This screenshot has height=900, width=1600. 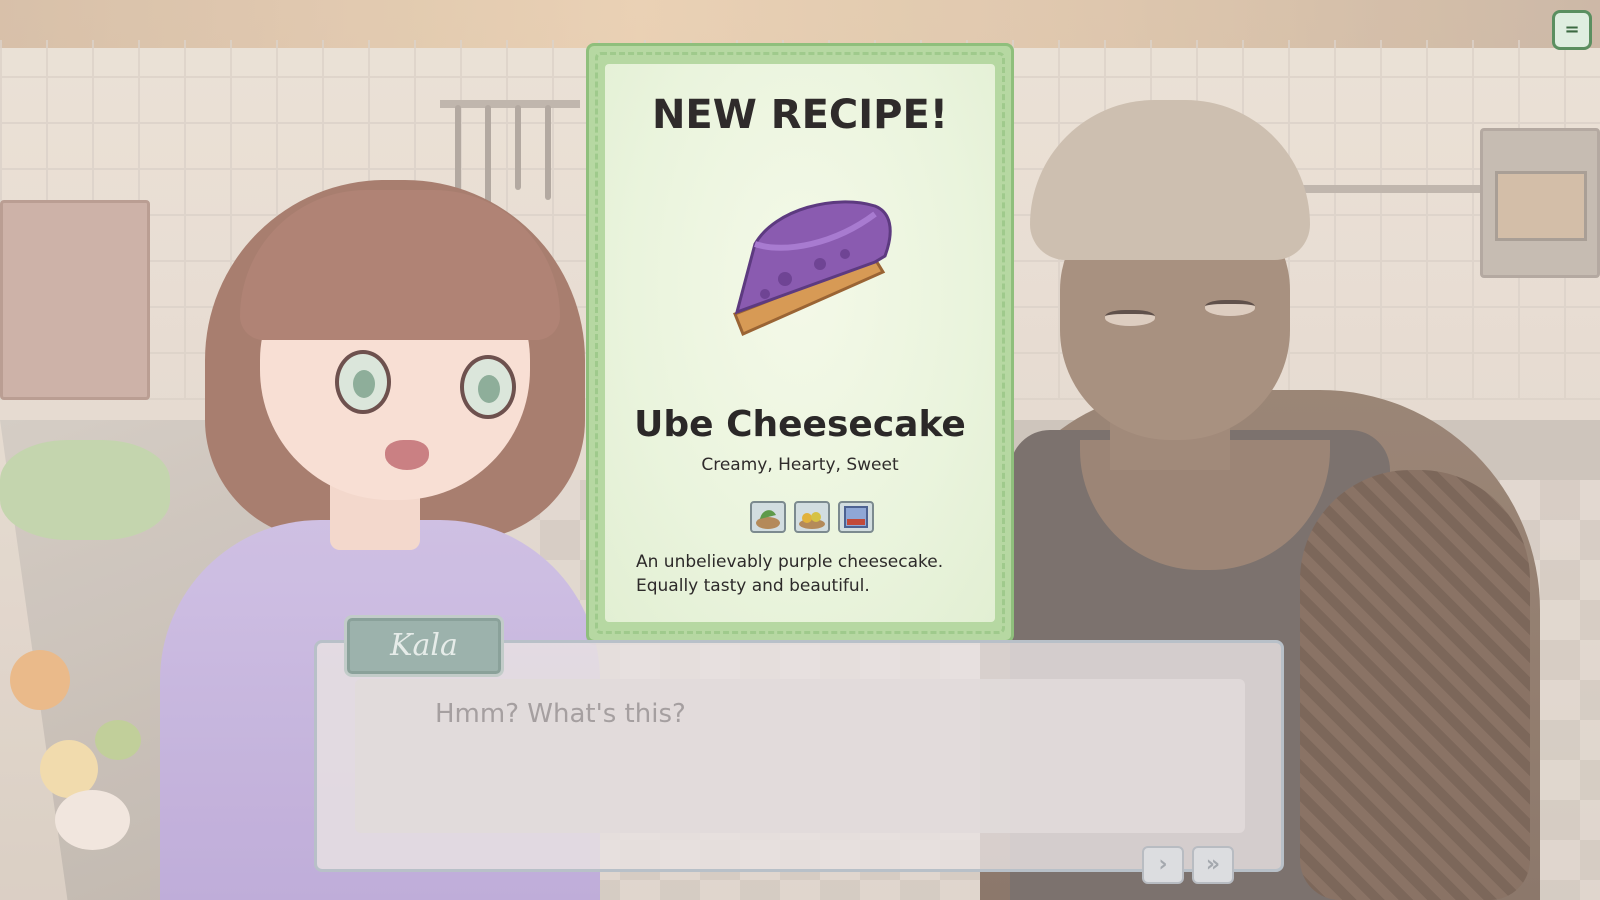 I want to click on chevron-right-icon: ›, so click(x=1163, y=864).